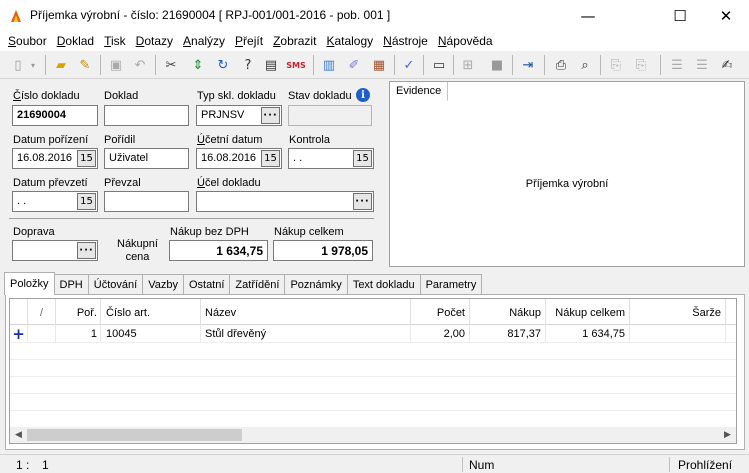 This screenshot has width=749, height=473. What do you see at coordinates (16, 16) in the screenshot?
I see `app-logo-icon` at bounding box center [16, 16].